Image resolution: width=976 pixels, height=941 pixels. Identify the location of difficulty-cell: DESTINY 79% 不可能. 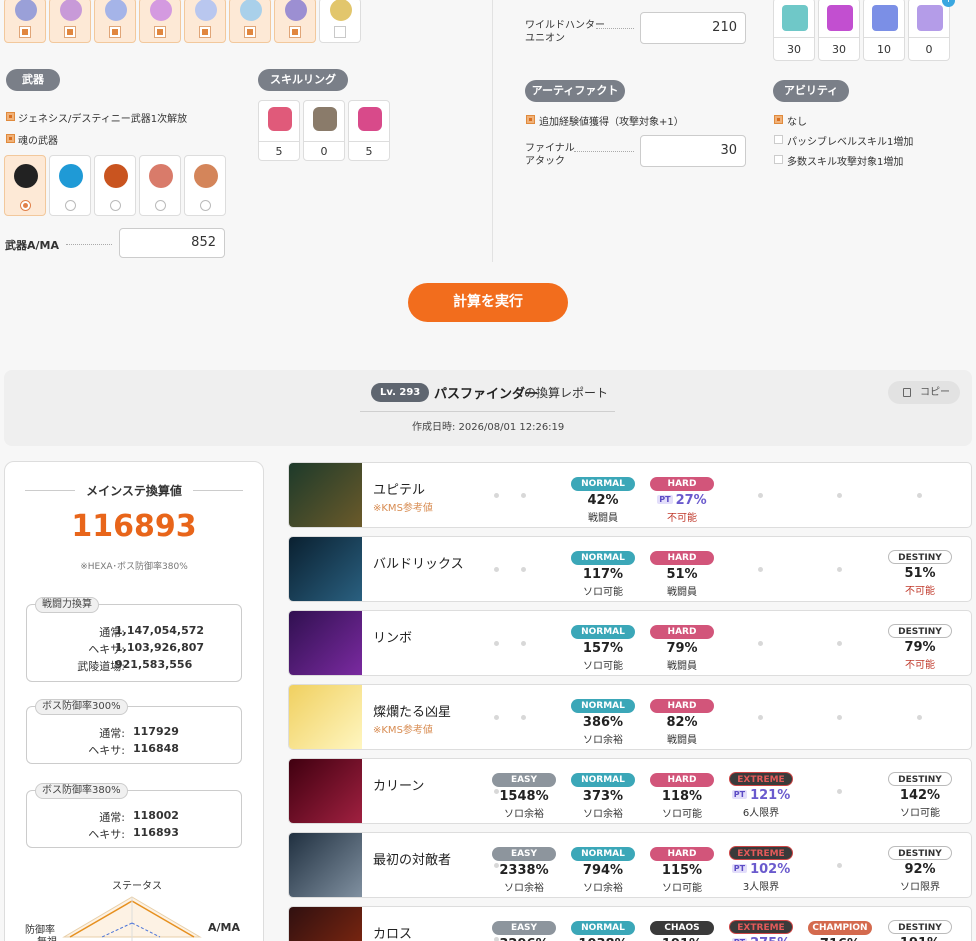
(920, 645).